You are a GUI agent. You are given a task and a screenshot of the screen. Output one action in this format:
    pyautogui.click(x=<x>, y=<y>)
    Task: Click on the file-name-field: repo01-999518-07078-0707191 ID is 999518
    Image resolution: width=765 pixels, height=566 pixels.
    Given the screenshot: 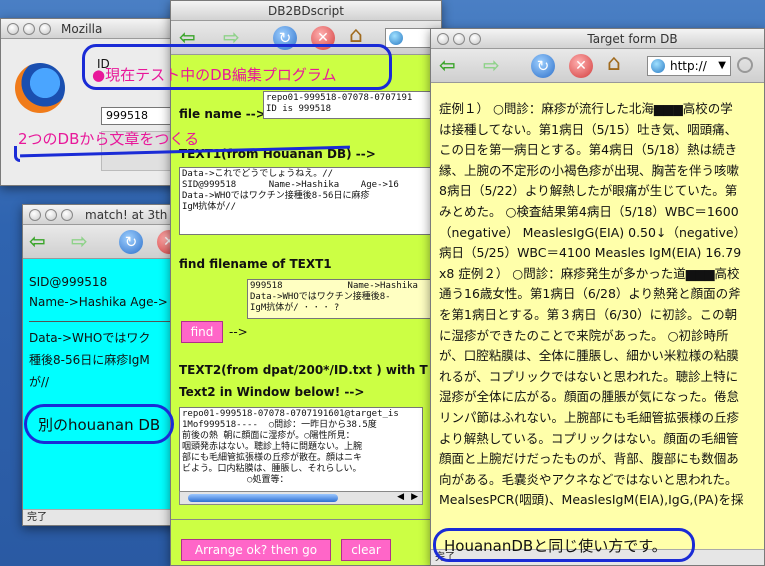 What is the action you would take?
    pyautogui.click(x=352, y=105)
    